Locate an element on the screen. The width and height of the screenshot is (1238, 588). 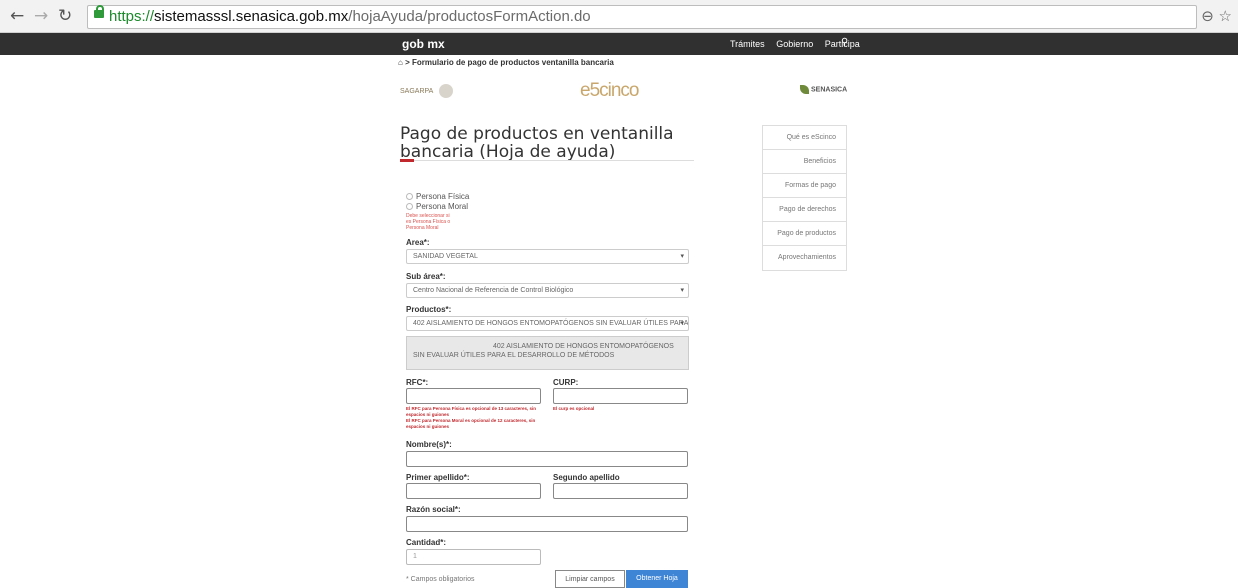
side-menu-item-que-es: Qué es eScinco is located at coordinates (804, 138).